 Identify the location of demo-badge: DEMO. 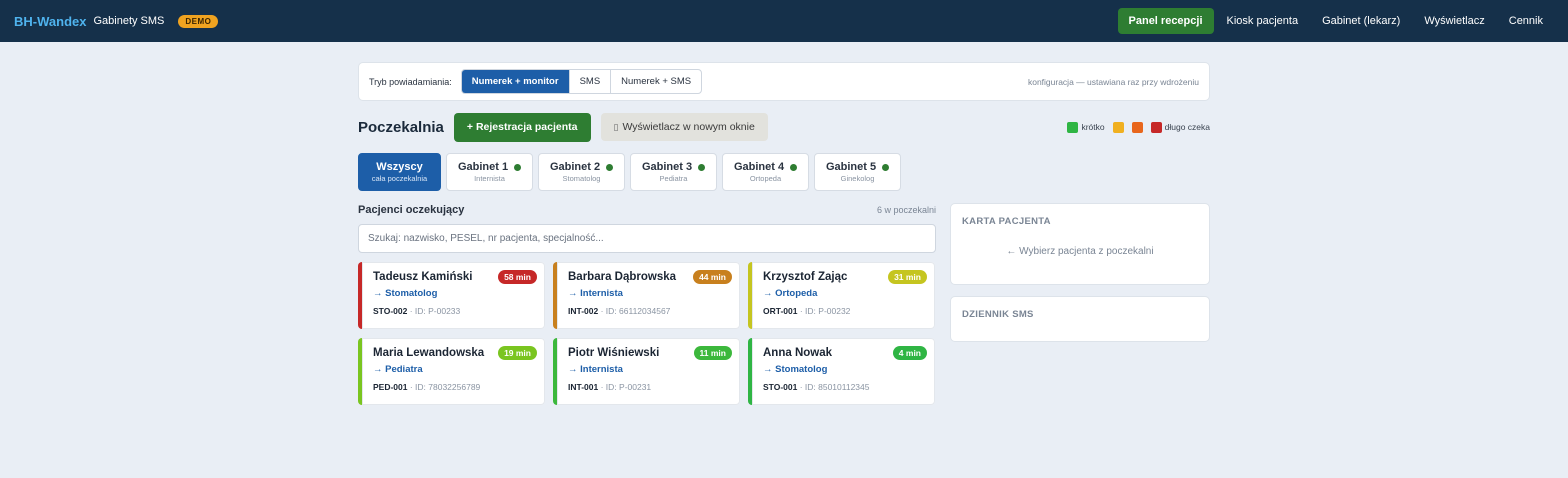
(198, 21).